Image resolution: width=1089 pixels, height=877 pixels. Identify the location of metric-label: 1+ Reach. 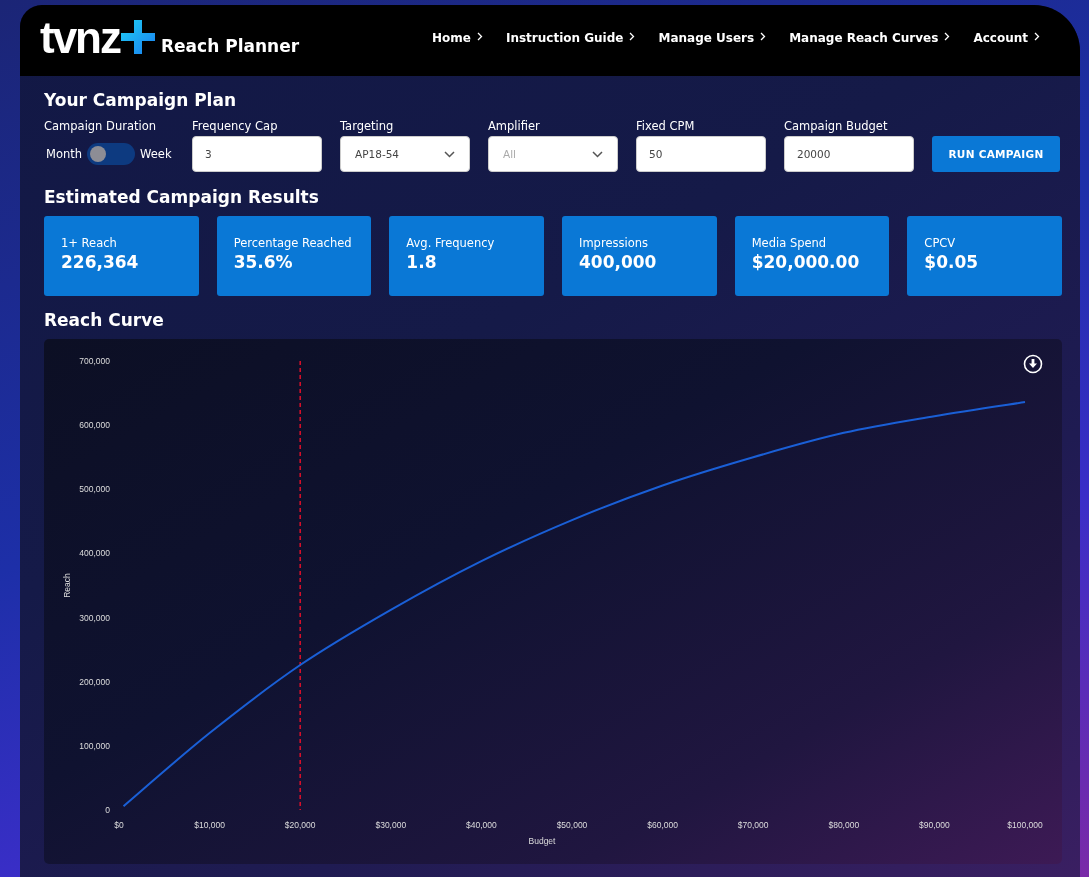
(89, 243).